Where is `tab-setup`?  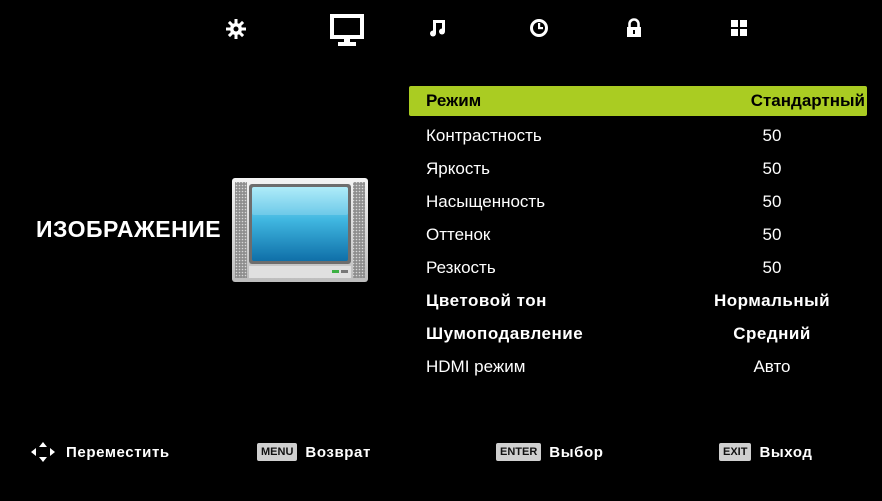 tab-setup is located at coordinates (739, 35).